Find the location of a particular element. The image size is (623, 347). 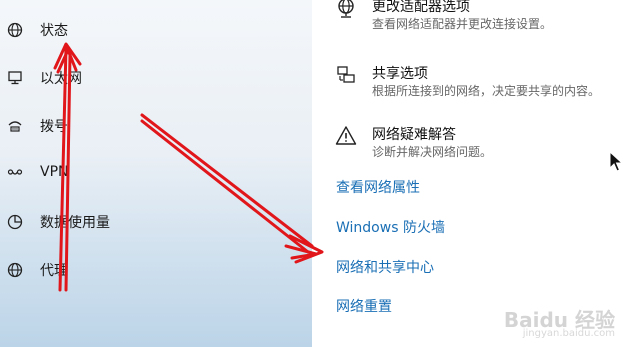

baidu-watermark: Baidu 经验 jingyan.baidu.com is located at coordinates (559, 324).